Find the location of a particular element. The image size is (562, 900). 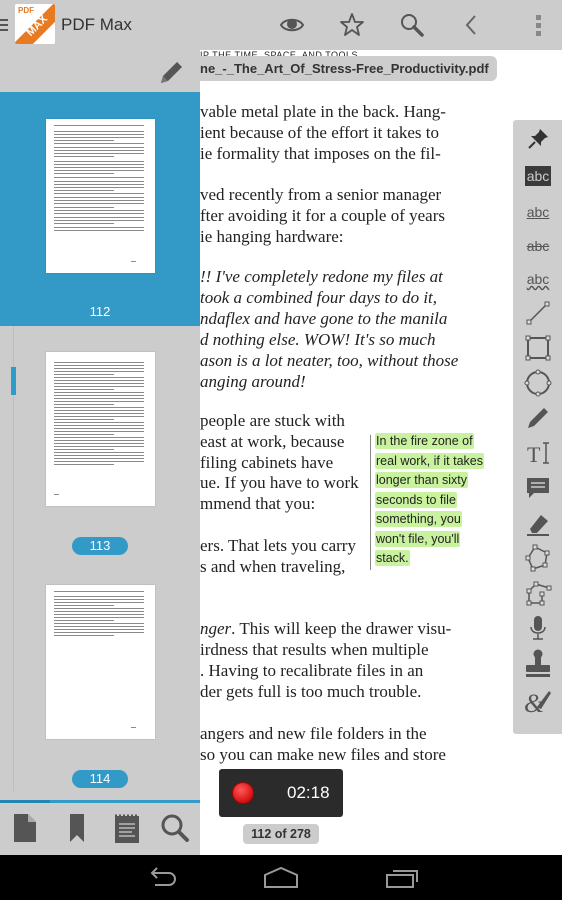

star-icon is located at coordinates (352, 25).